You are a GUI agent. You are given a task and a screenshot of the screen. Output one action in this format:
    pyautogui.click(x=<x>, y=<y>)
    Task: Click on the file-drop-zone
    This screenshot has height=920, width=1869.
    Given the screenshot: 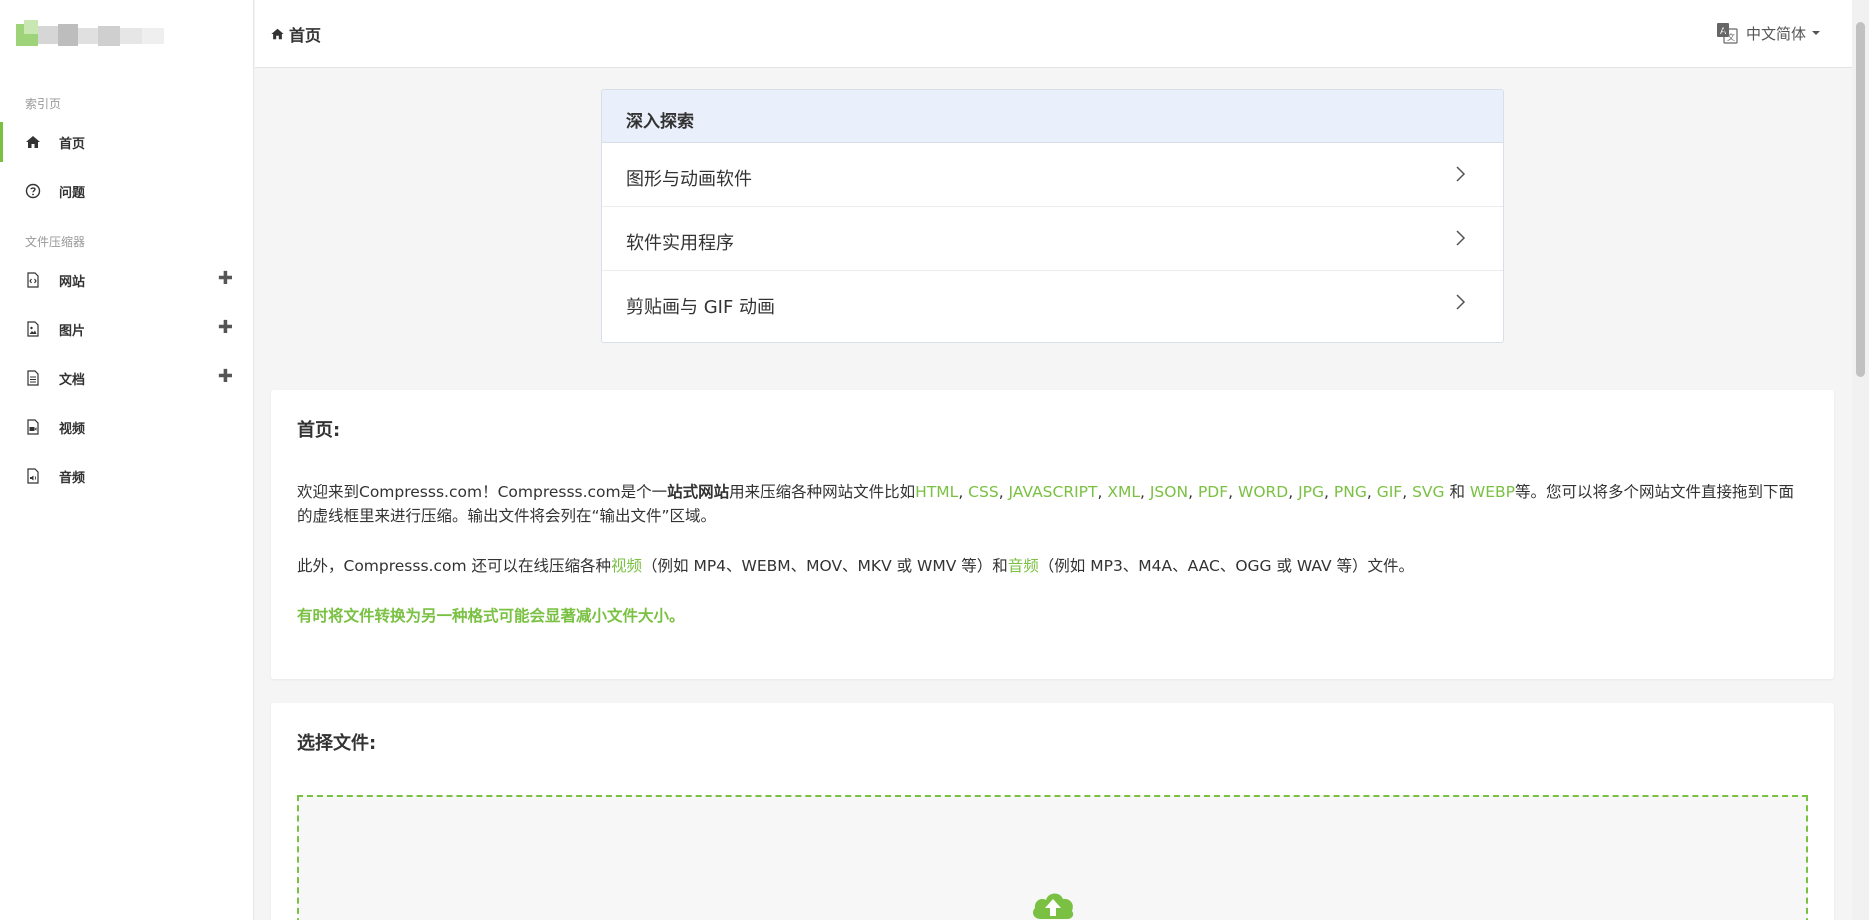 What is the action you would take?
    pyautogui.click(x=1052, y=857)
    